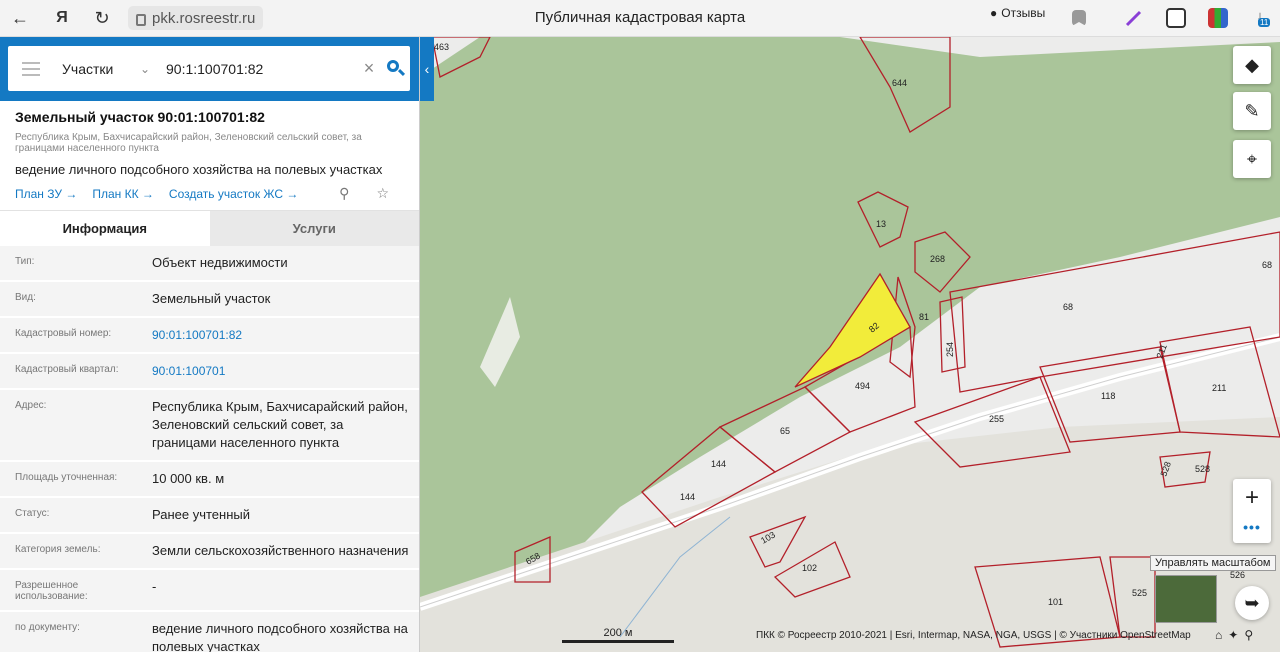 The width and height of the screenshot is (1280, 652). I want to click on cadastral-quarter-link: 90:01:100701, so click(285, 371).